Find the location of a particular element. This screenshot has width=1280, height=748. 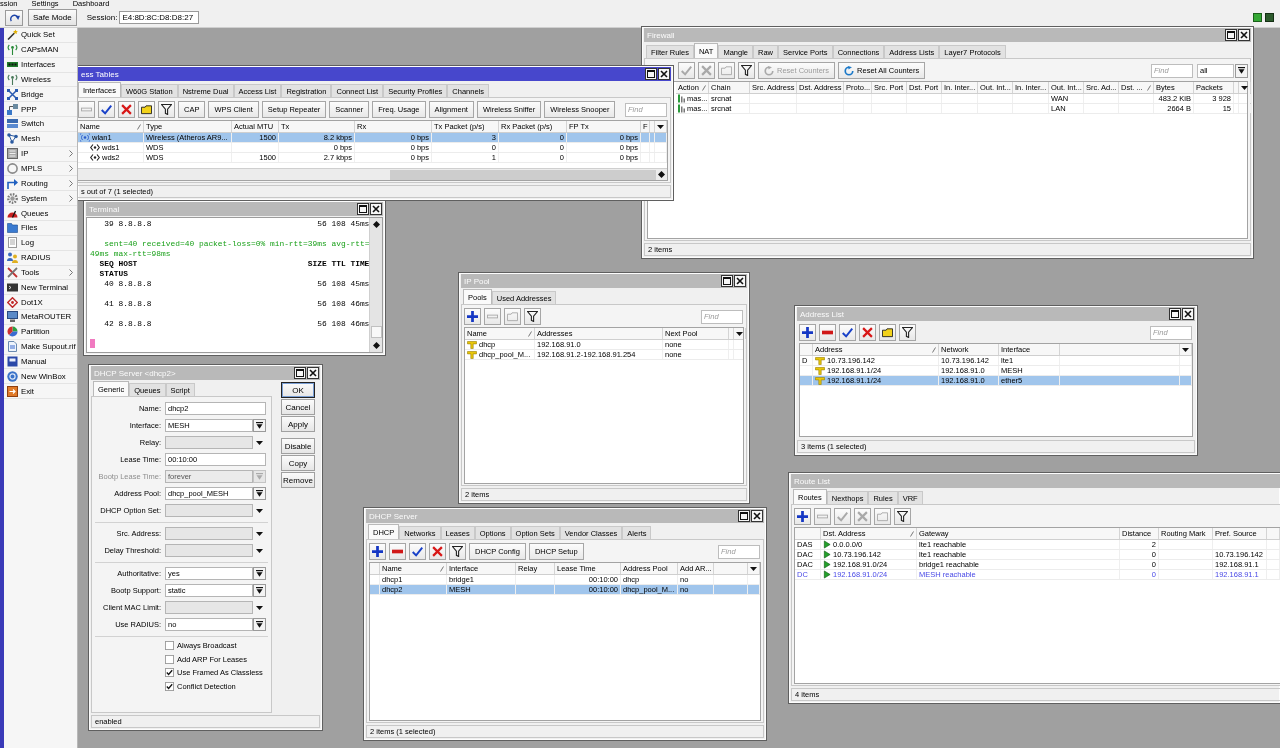

safe-mode-button: Safe Mode is located at coordinates (52, 17).